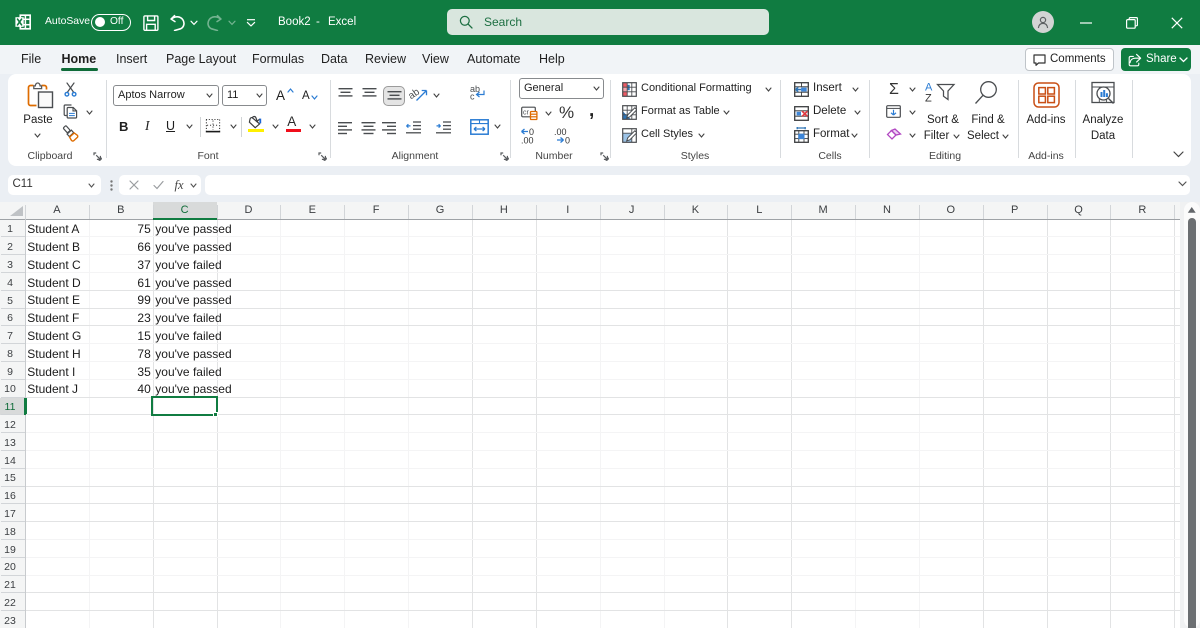 The height and width of the screenshot is (628, 1200). I want to click on svg-text: 0, so click(567, 140).